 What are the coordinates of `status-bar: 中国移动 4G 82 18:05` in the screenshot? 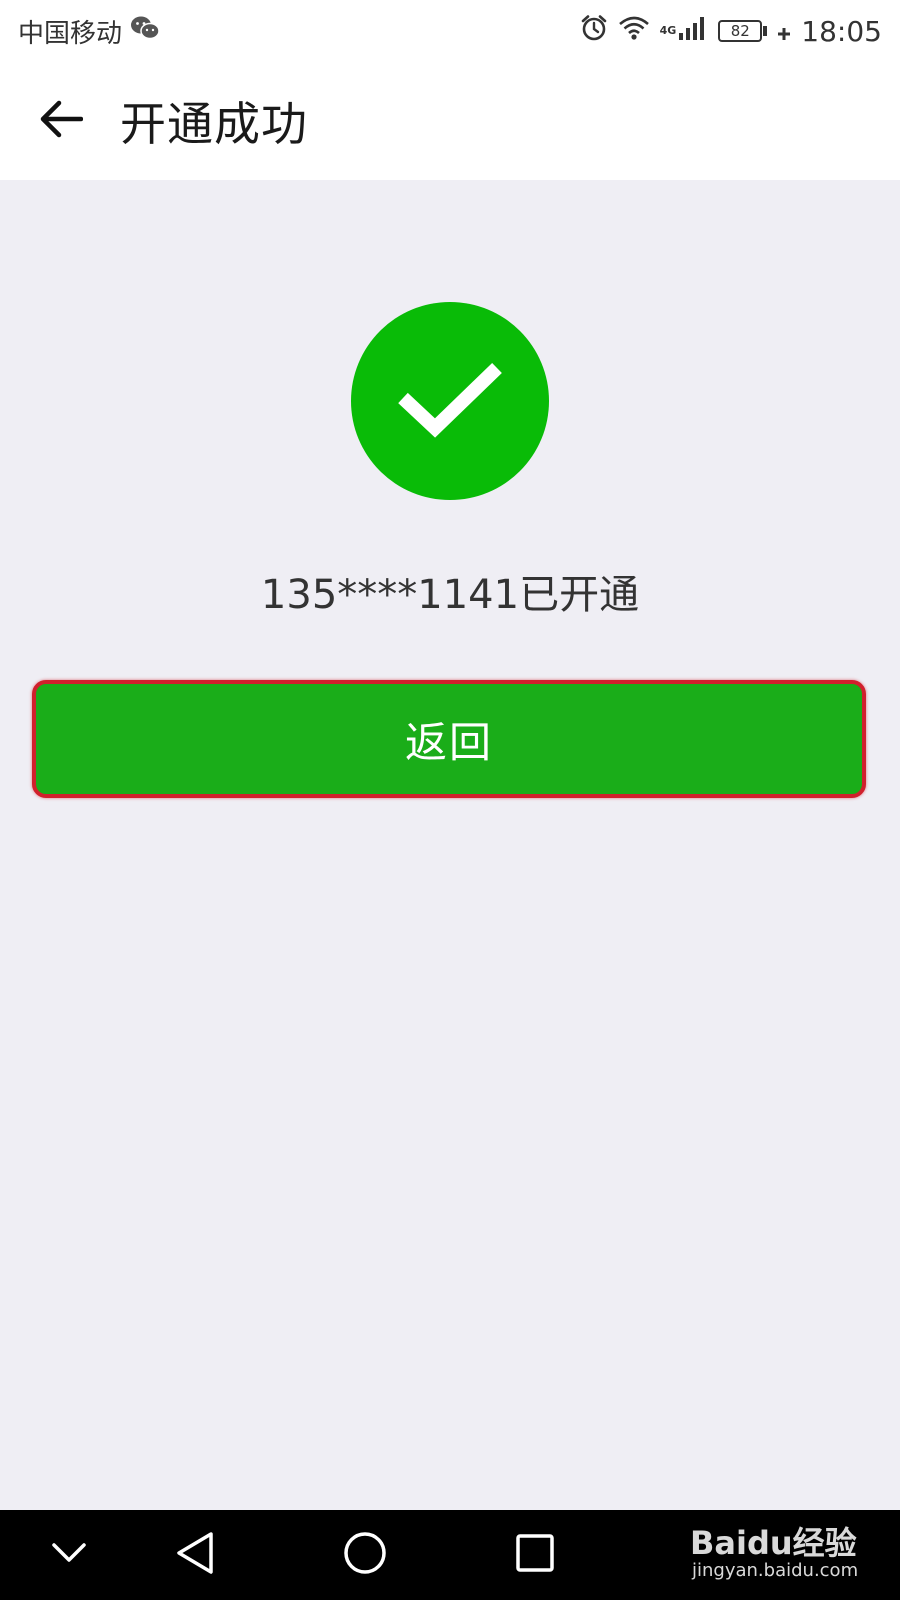 It's located at (450, 31).